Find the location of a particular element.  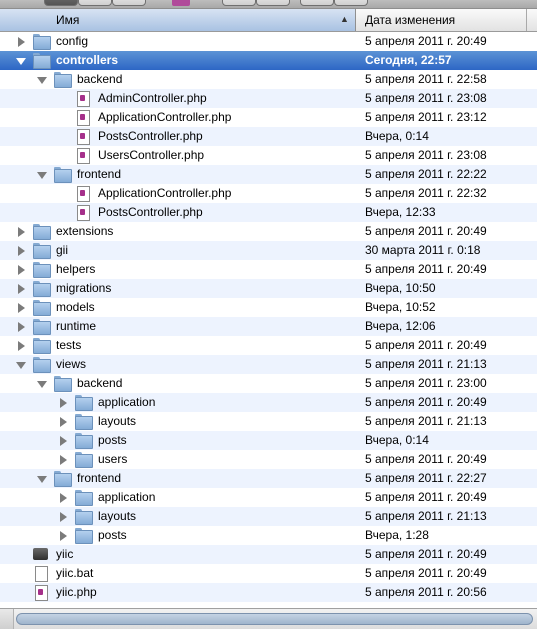

sort-ascending-icon: ▲ is located at coordinates (344, 19).